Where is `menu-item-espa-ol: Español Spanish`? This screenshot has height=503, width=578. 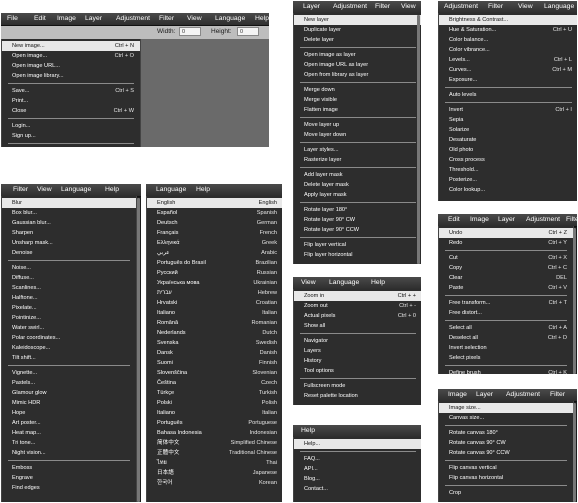
menu-item-espa-ol: Español Spanish is located at coordinates (214, 213).